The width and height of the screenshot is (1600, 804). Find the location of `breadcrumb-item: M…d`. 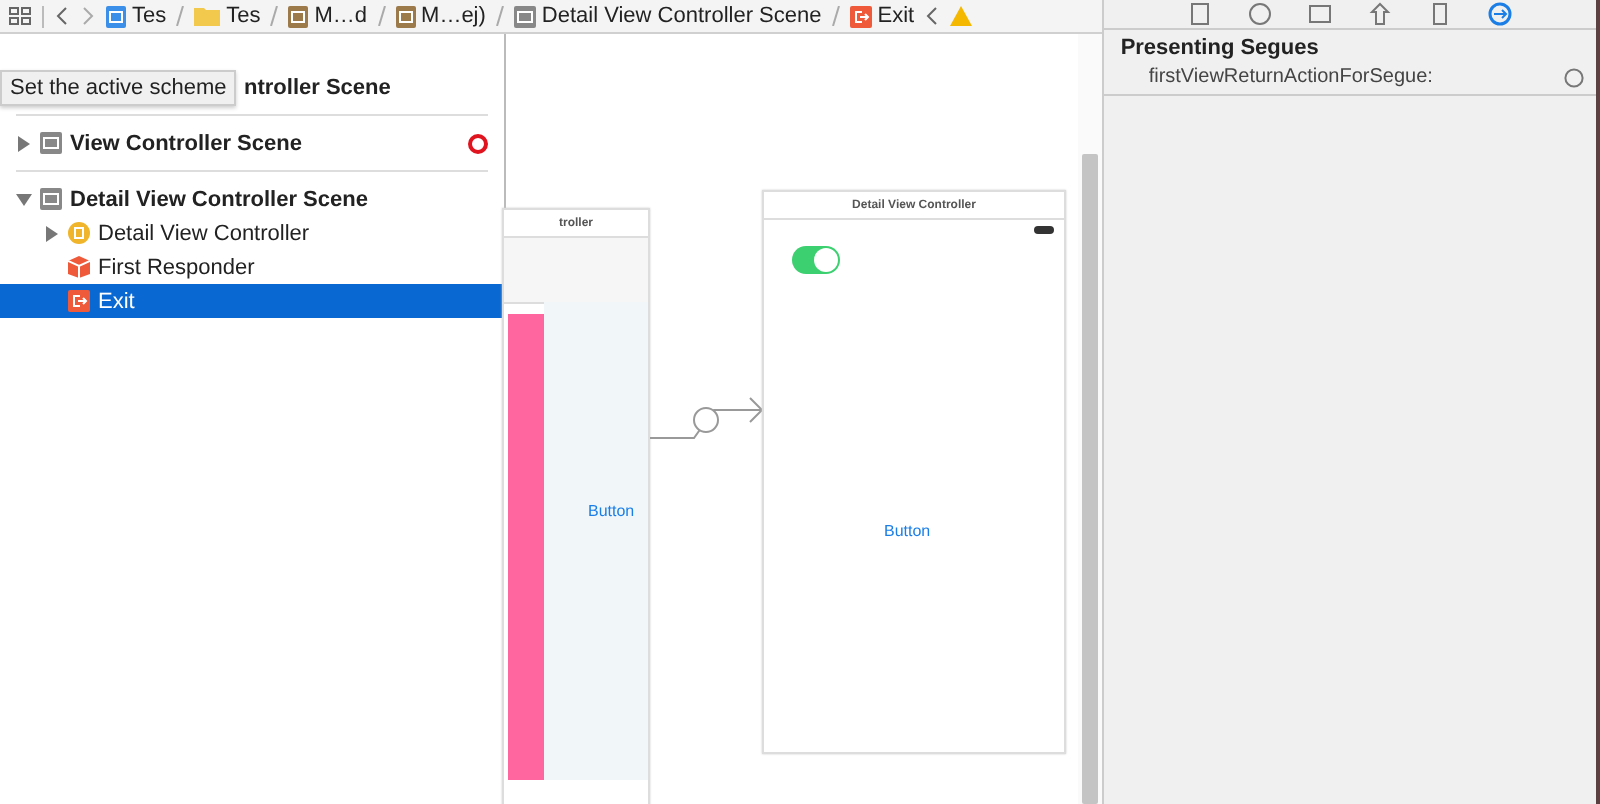

breadcrumb-item: M…d is located at coordinates (341, 16).